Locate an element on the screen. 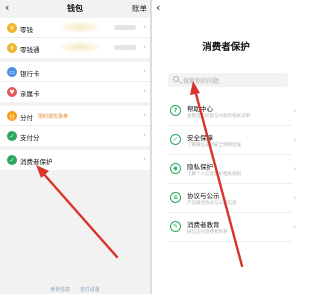 This screenshot has width=320, height=294. payment-settings-link: 支付设置 is located at coordinates (90, 290).